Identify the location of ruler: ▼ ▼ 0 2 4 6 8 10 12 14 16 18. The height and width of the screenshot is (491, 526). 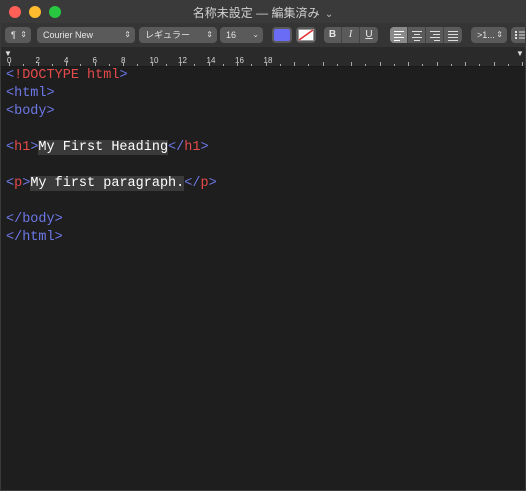
(263, 57).